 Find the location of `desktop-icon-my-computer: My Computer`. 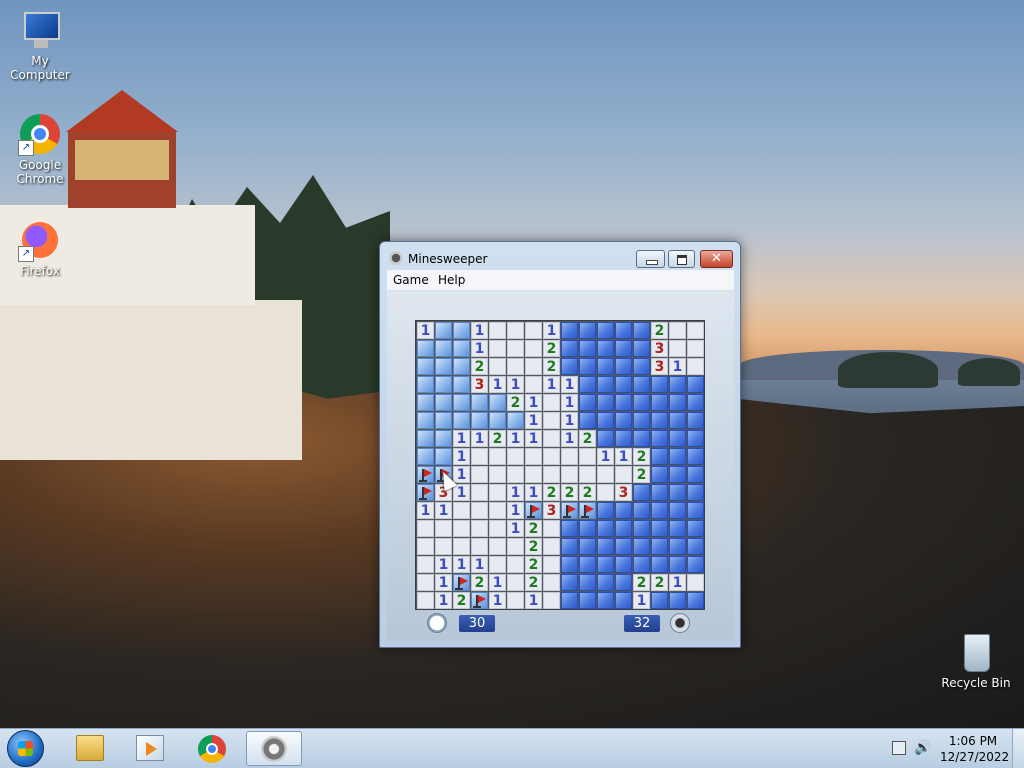

desktop-icon-my-computer: My Computer is located at coordinates (40, 45).